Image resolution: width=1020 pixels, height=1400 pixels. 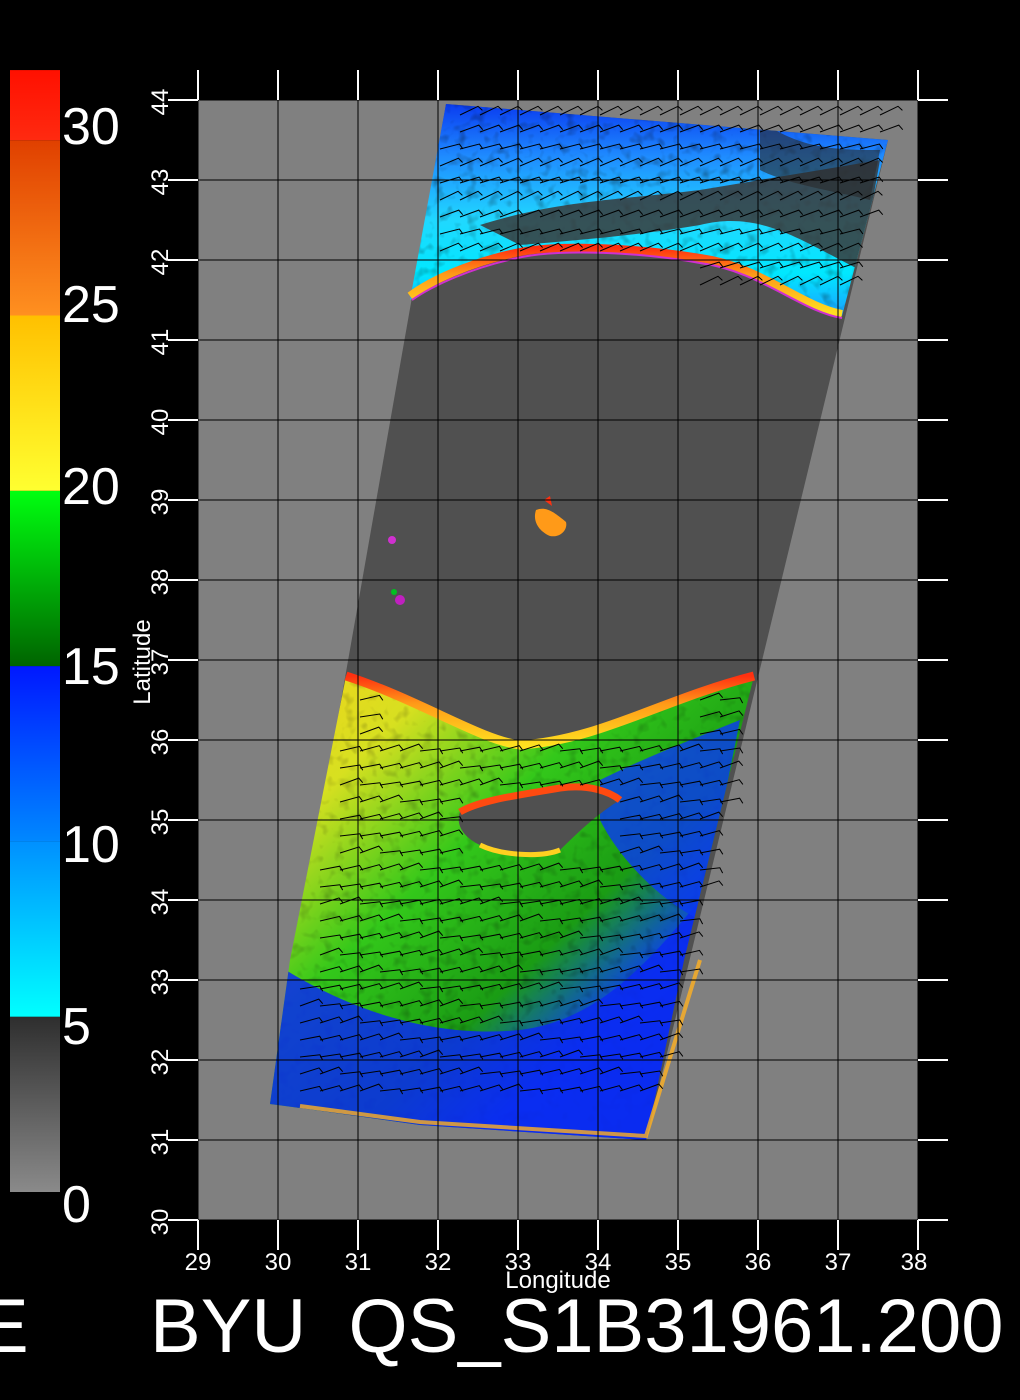 What do you see at coordinates (91, 127) in the screenshot?
I see `colorbar-tick-30: 30` at bounding box center [91, 127].